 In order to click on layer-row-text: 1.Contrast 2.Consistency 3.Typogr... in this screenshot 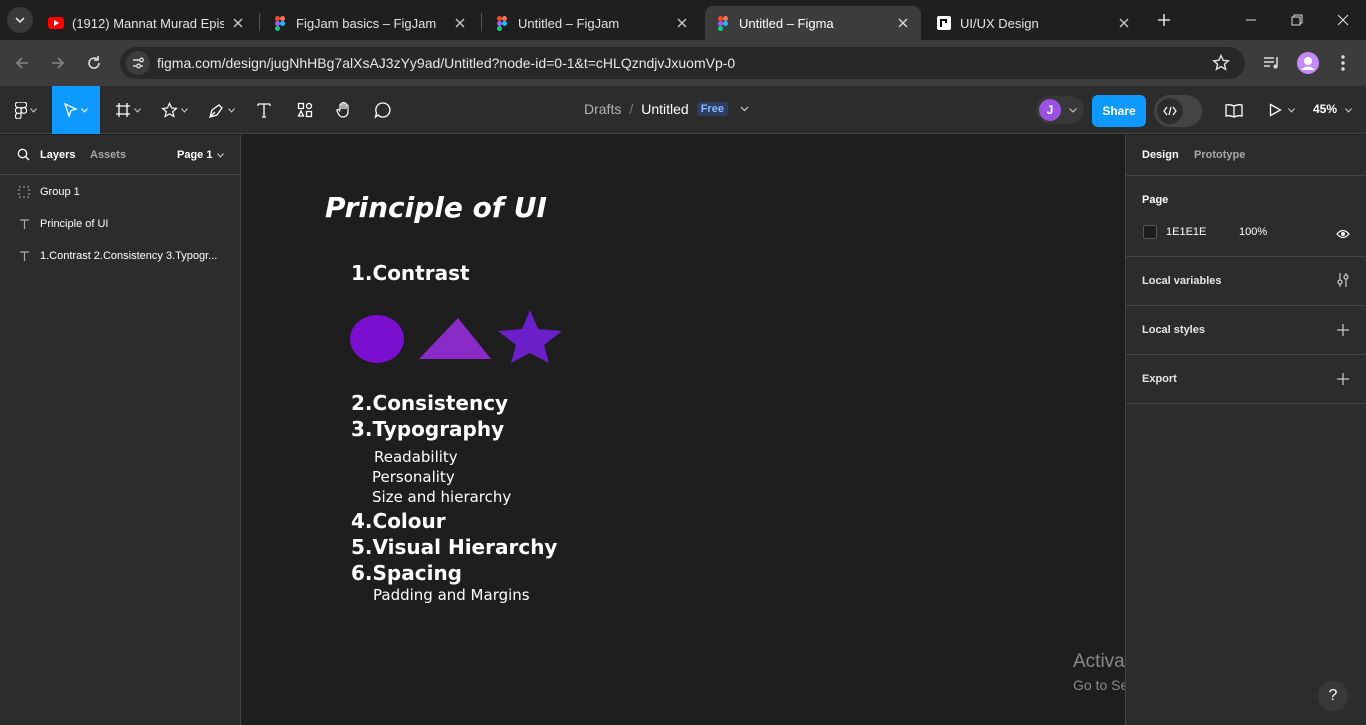, I will do `click(120, 256)`.